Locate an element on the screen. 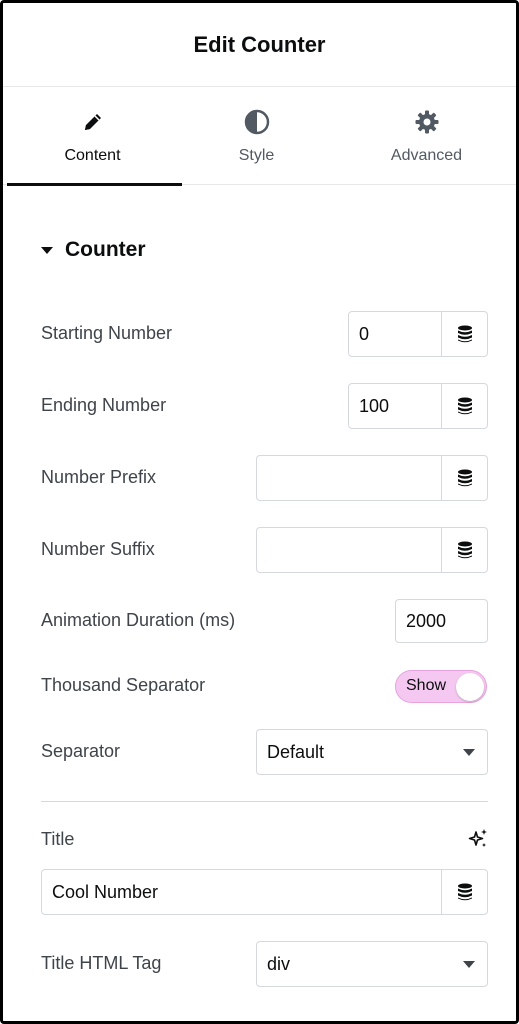 The width and height of the screenshot is (519, 1024). tab-style-label: Style is located at coordinates (256, 155).